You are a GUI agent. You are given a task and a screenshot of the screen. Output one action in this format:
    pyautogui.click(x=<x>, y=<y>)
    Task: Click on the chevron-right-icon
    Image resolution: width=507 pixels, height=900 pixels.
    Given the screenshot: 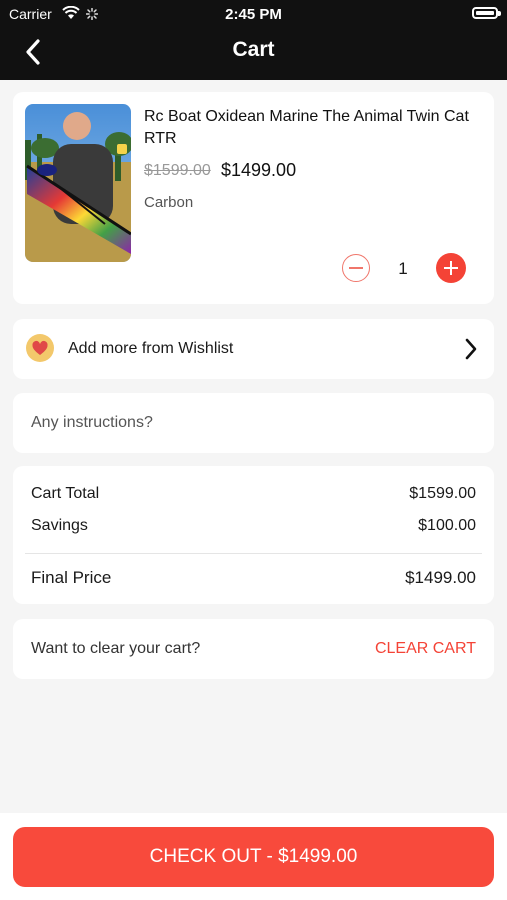 What is the action you would take?
    pyautogui.click(x=471, y=349)
    